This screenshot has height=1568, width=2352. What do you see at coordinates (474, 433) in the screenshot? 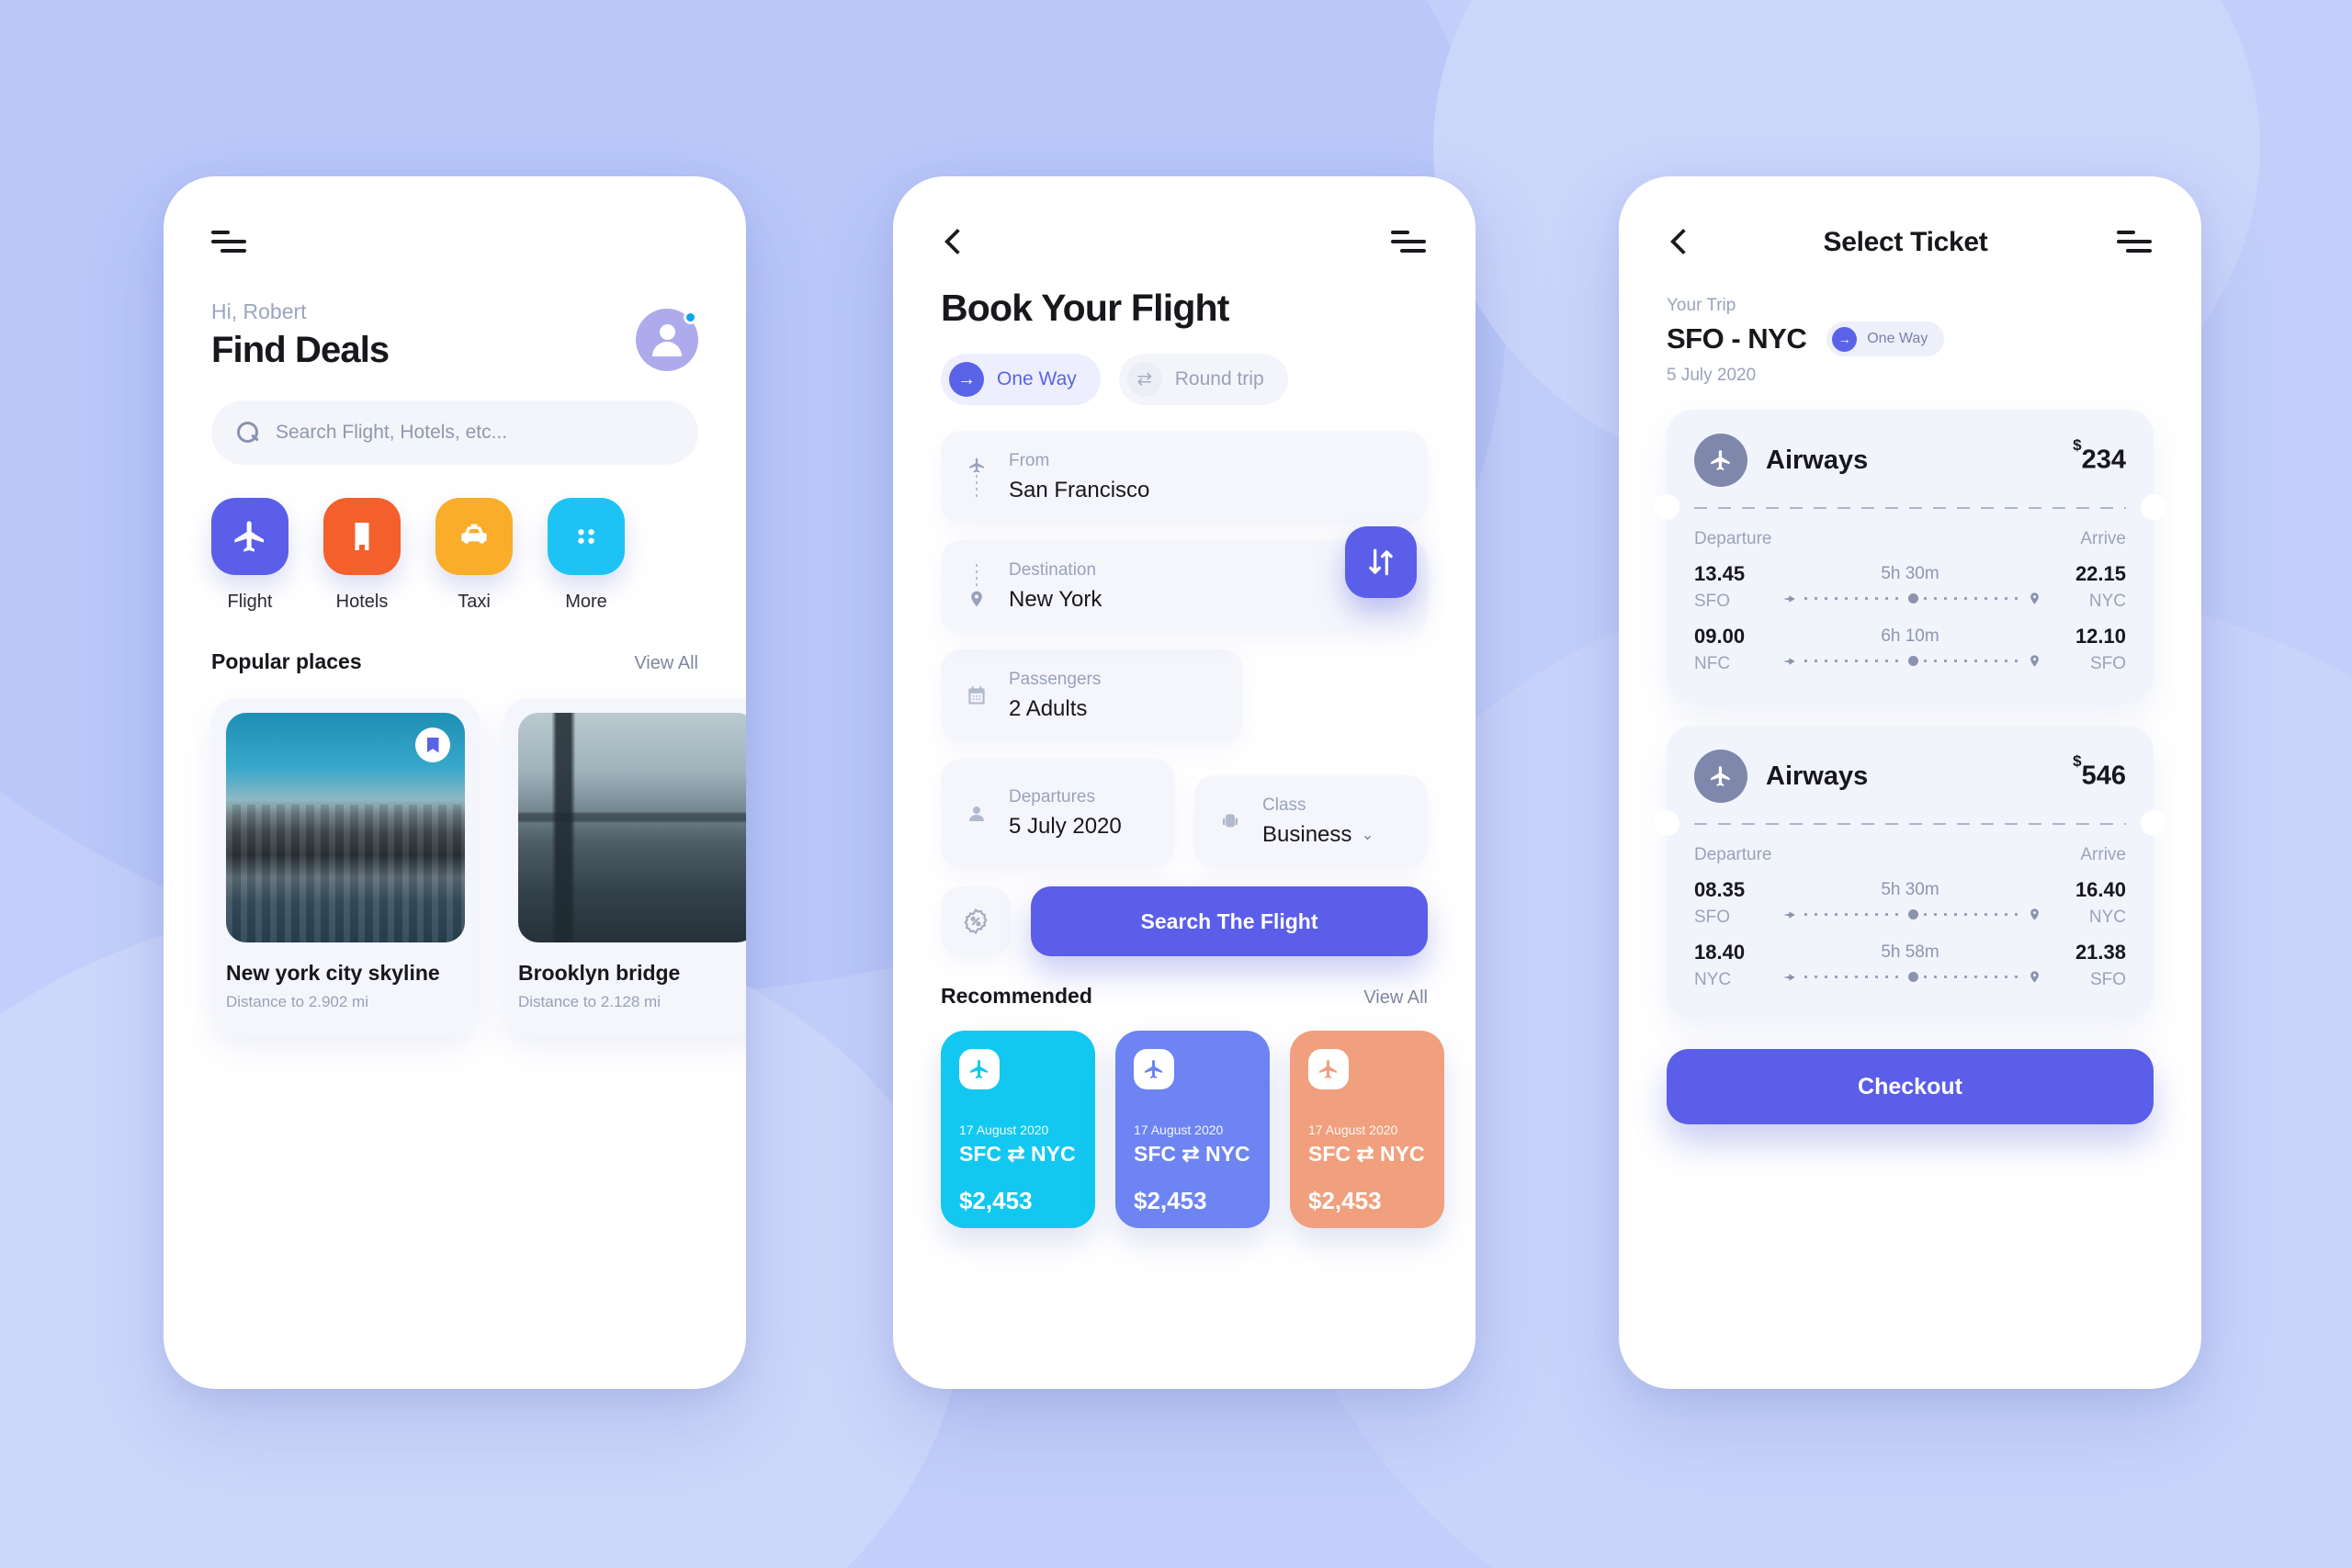
I see `search-input` at bounding box center [474, 433].